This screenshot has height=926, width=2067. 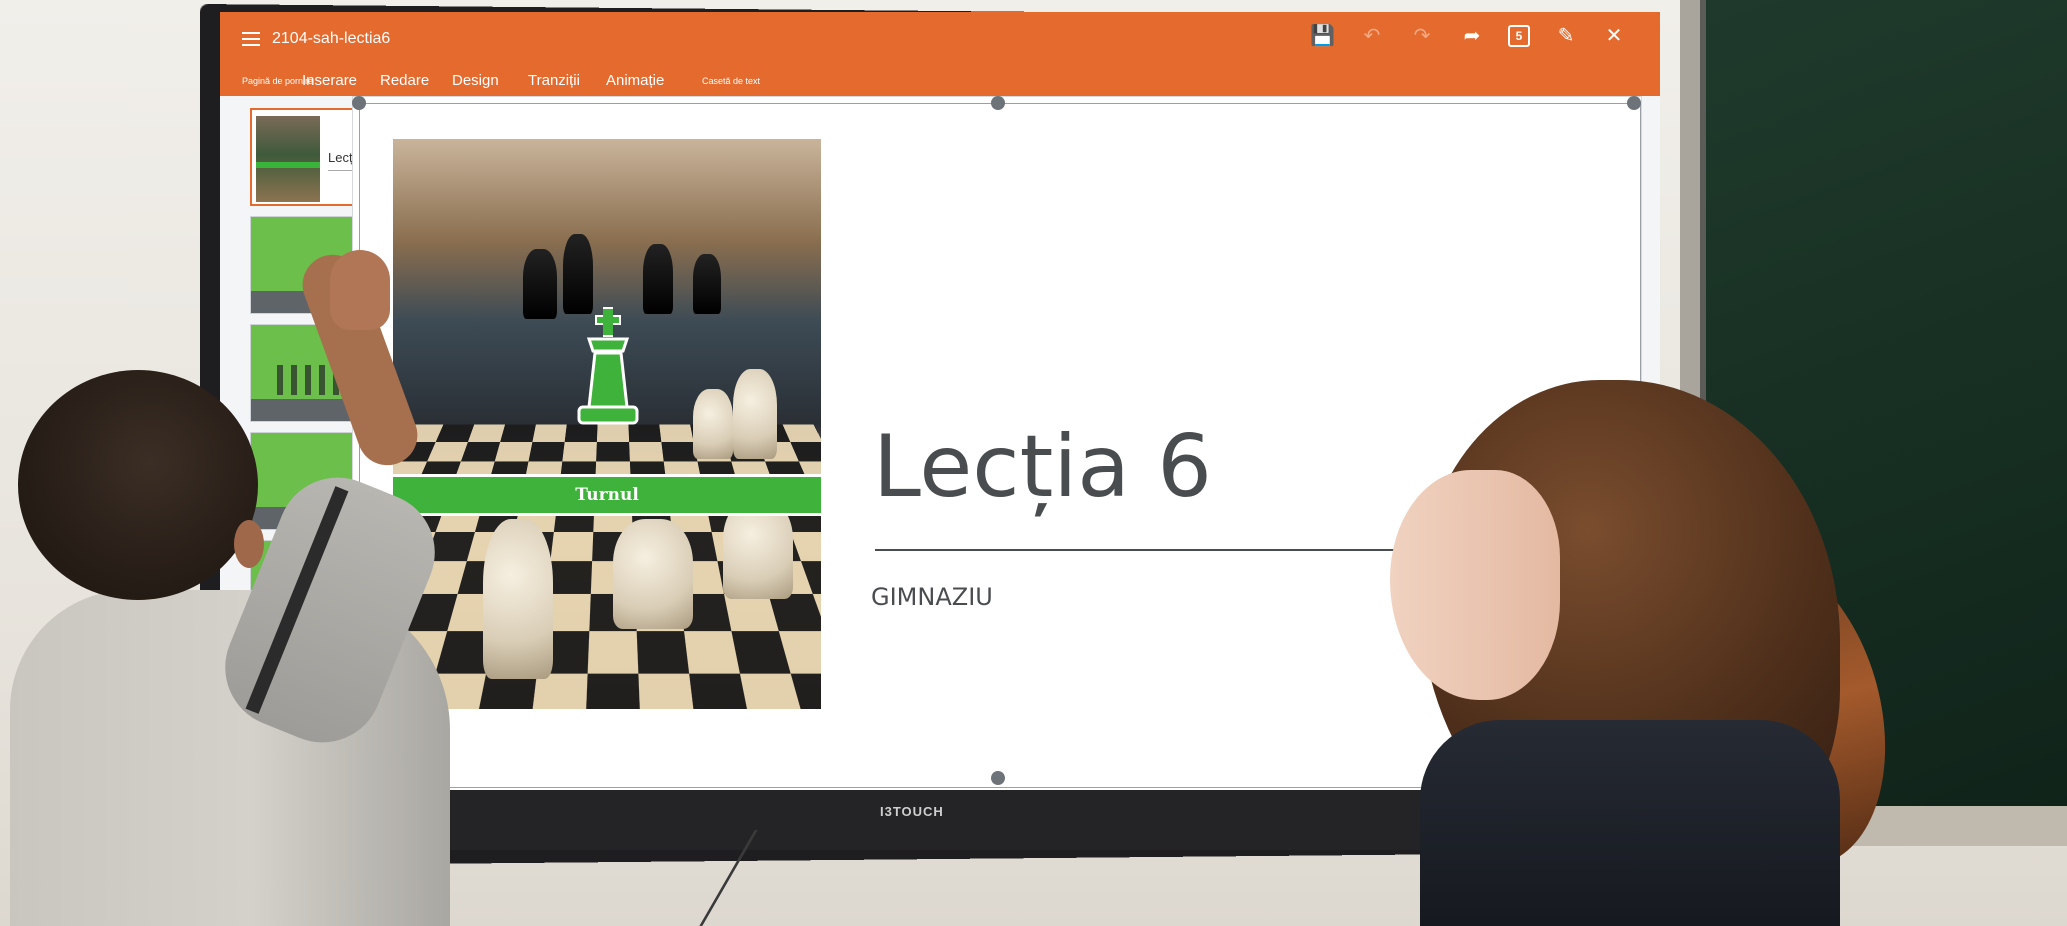 I want to click on undo-icon: ↶, so click(x=1372, y=36).